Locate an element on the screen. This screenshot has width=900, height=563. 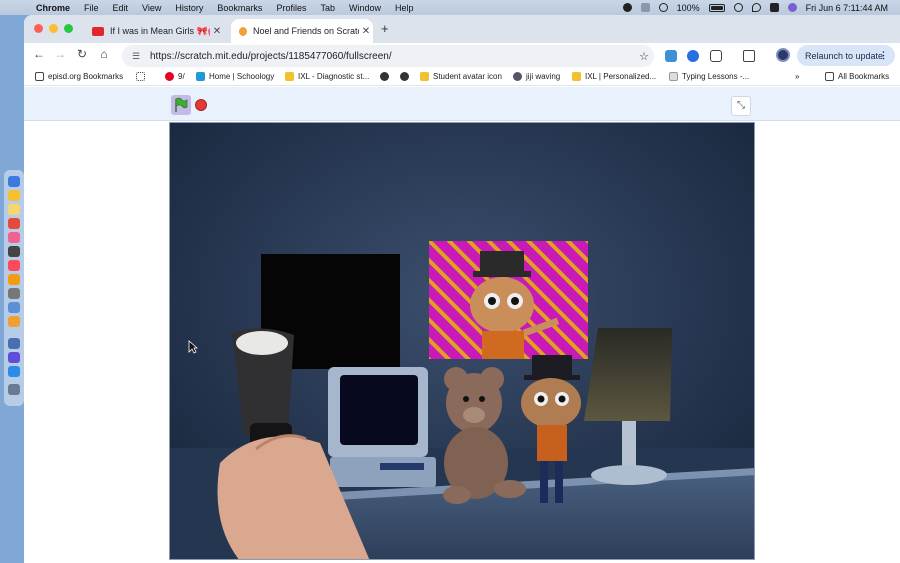
globe-icon is located at coordinates (384, 76).